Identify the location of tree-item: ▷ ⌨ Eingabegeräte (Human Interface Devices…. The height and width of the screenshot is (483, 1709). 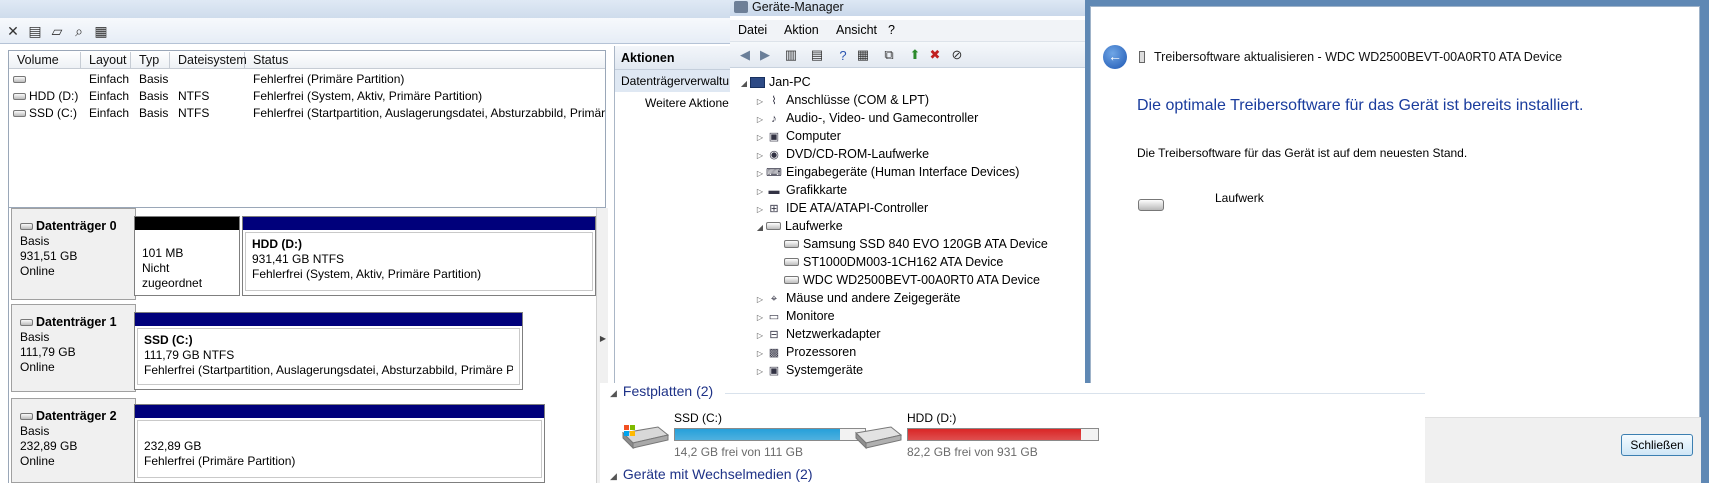
(887, 172).